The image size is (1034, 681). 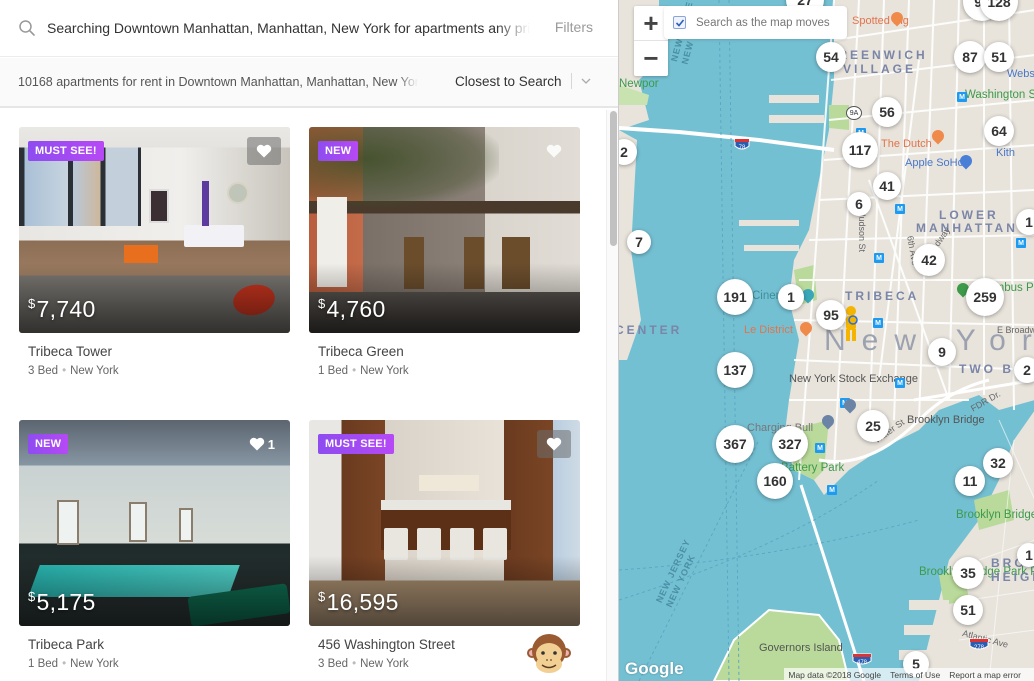 I want to click on listing-price: $4,760, so click(x=352, y=309).